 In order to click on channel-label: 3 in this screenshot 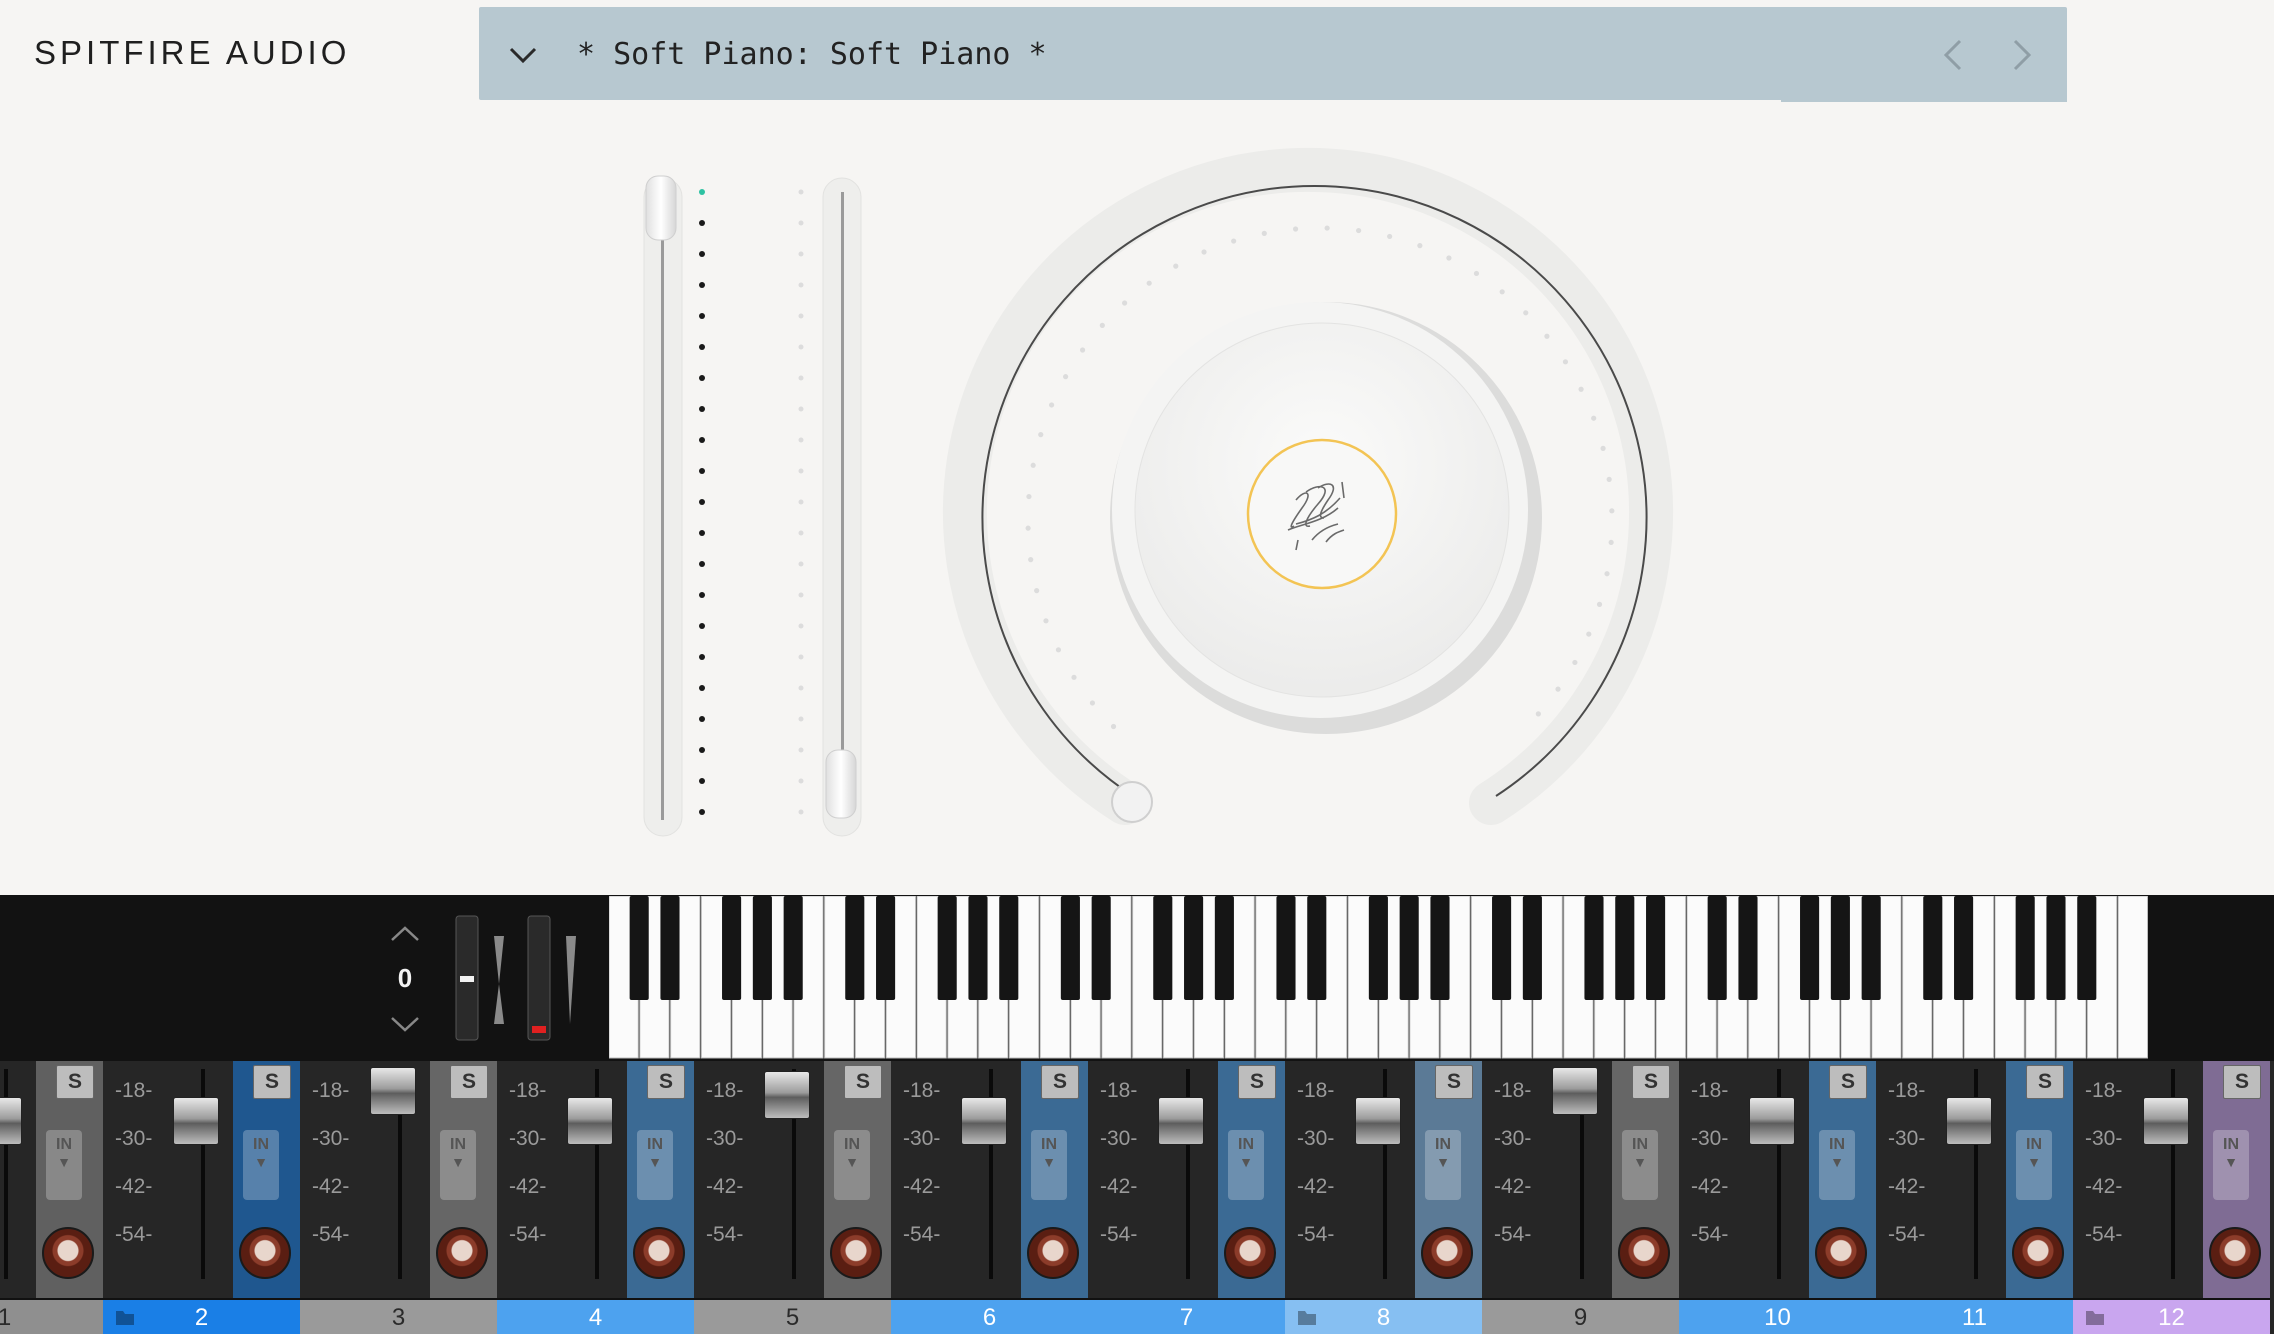, I will do `click(398, 1316)`.